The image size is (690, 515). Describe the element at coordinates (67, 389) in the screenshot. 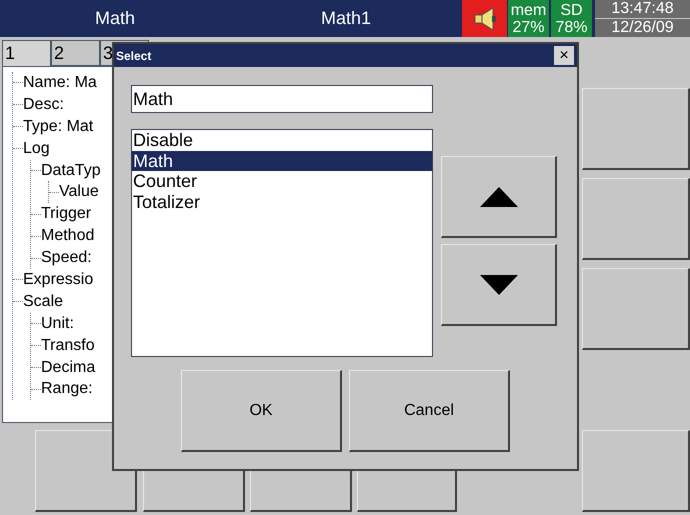

I see `tree-item: Range:` at that location.